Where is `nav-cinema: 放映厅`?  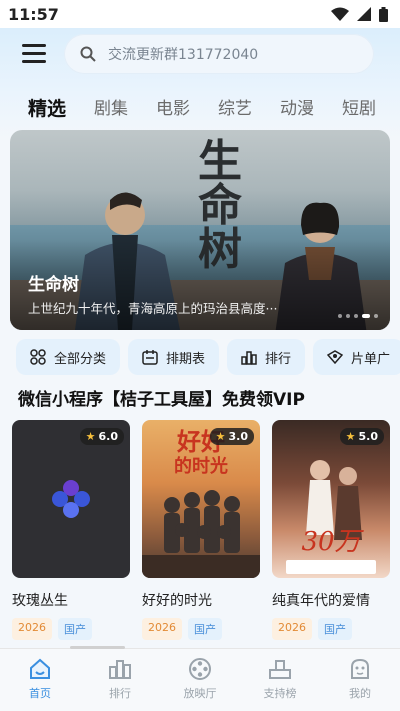
nav-cinema: 放映厅 is located at coordinates (200, 680).